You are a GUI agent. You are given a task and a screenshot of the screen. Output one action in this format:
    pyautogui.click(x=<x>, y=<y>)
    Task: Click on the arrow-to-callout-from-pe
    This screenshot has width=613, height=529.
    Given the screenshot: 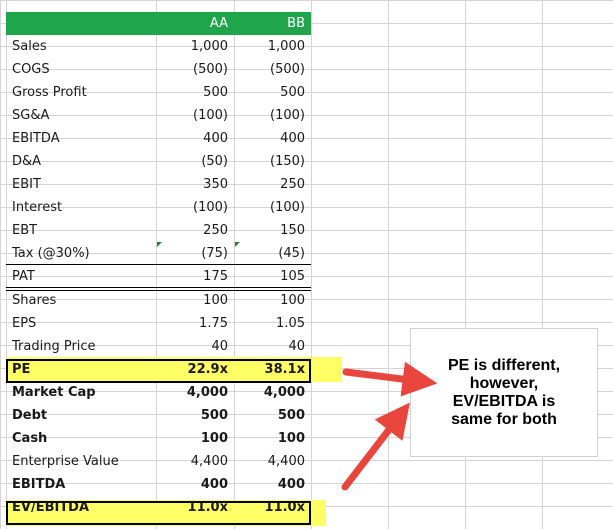 What is the action you would take?
    pyautogui.click(x=390, y=379)
    